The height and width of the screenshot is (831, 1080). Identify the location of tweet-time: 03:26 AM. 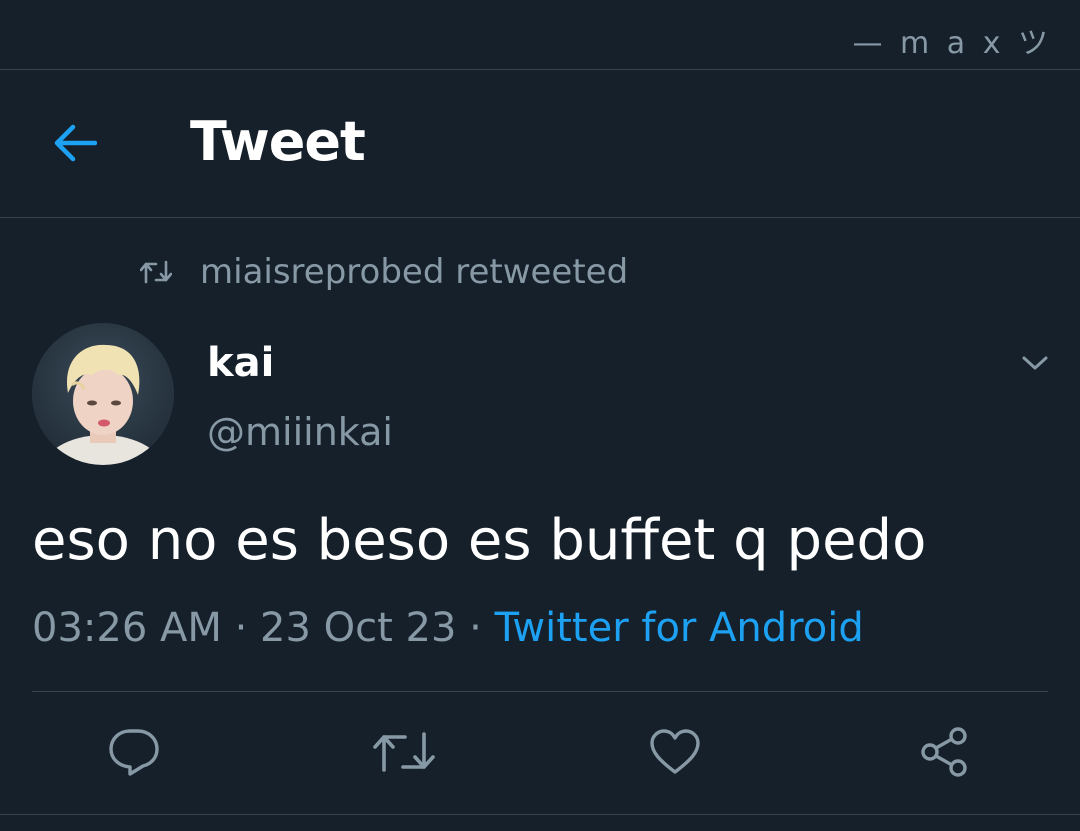
(127, 628).